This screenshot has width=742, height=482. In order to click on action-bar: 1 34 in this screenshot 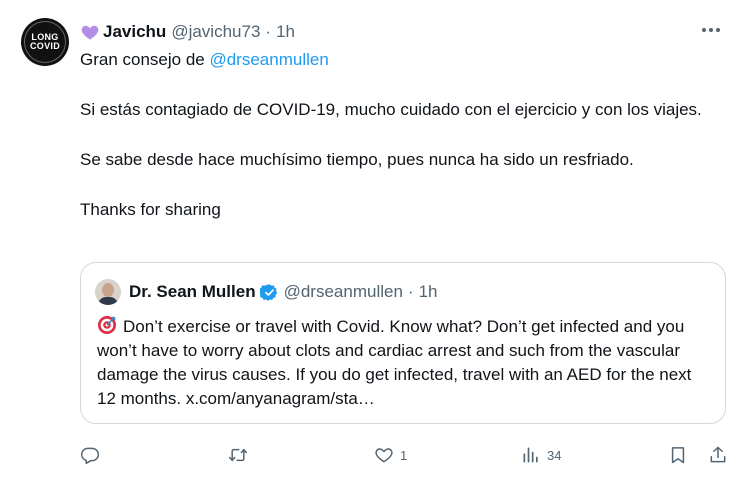, I will do `click(405, 455)`.